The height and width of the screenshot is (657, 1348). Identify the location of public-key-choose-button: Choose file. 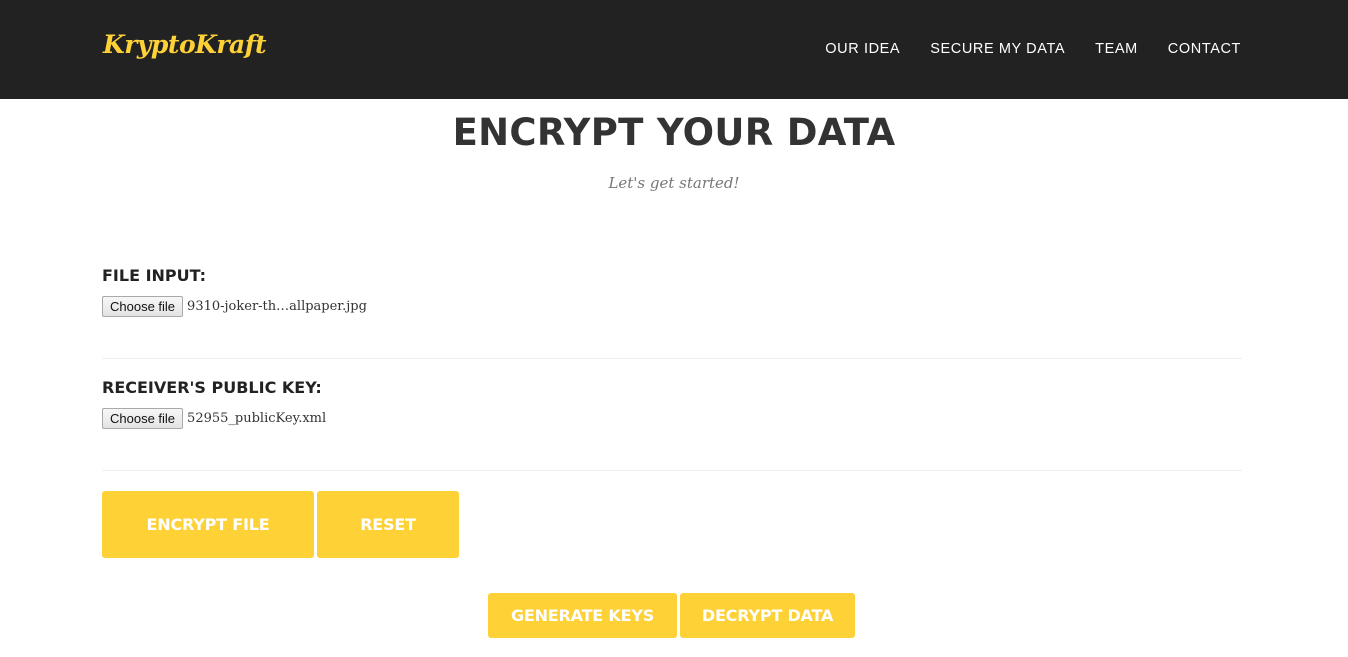
(143, 418).